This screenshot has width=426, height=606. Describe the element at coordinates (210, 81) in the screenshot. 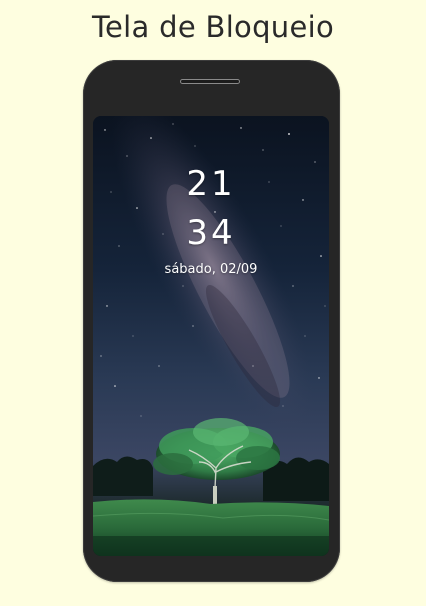

I see `phone-speaker` at that location.